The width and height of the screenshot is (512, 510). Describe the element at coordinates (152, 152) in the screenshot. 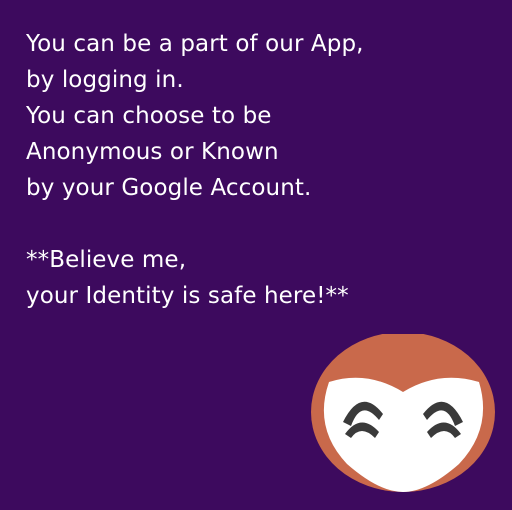

I see `message-line: Anonymous or Known` at that location.